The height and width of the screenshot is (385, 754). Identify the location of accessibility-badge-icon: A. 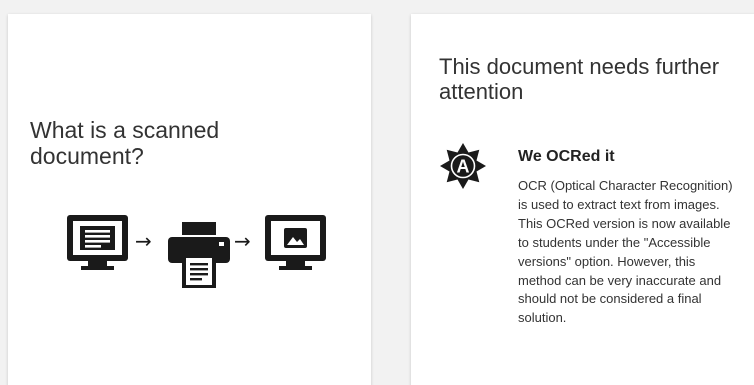
(463, 166).